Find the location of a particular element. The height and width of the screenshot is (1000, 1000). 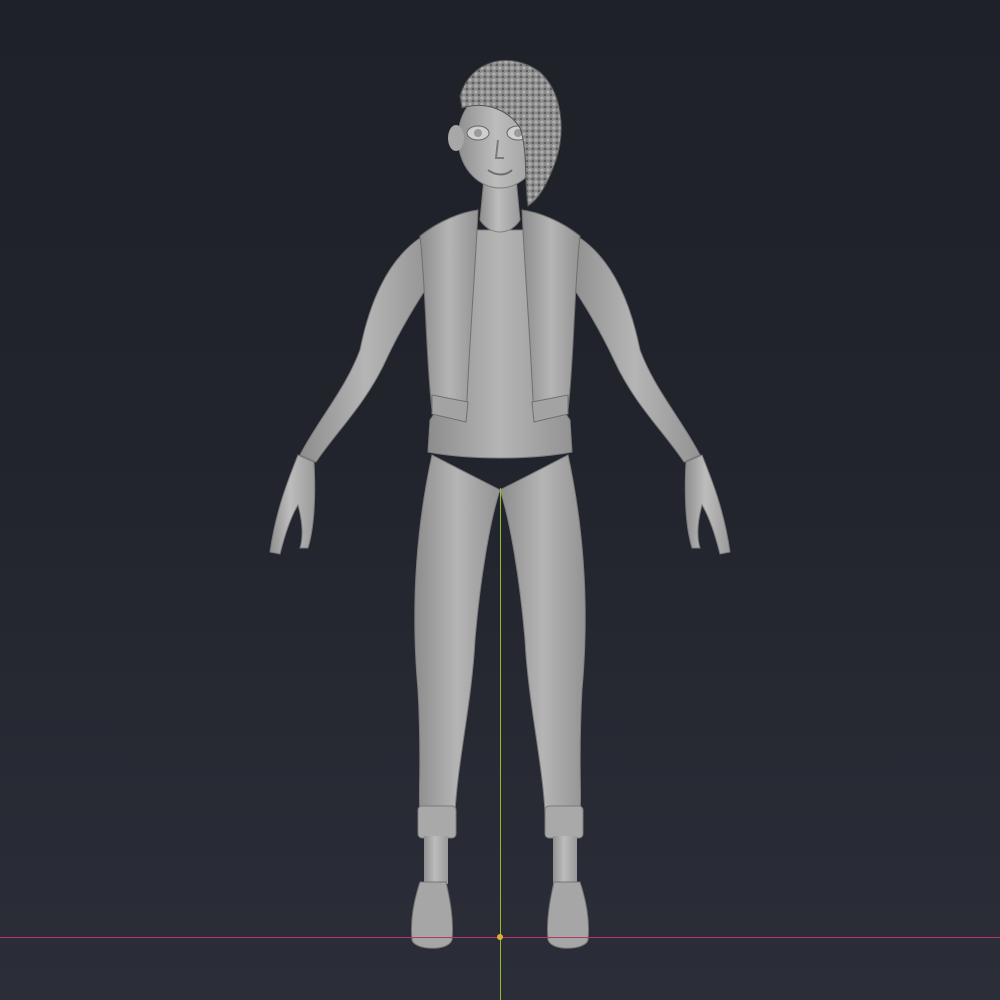

left-hand is located at coordinates (292, 504).